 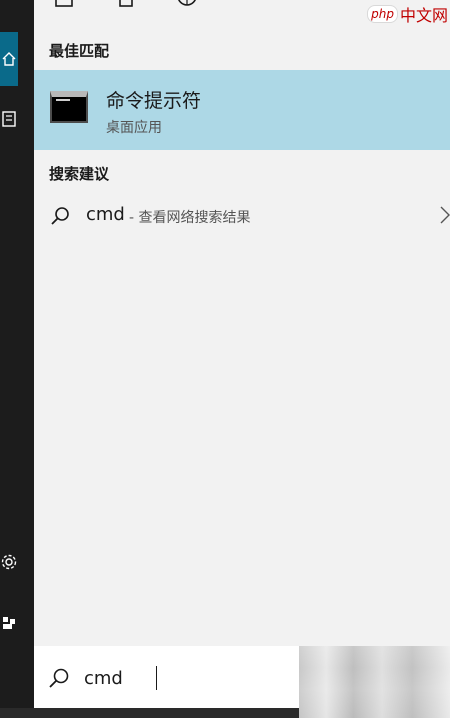 What do you see at coordinates (242, 110) in the screenshot?
I see `best-match-item-cmd: 命令提示符 桌面应用` at bounding box center [242, 110].